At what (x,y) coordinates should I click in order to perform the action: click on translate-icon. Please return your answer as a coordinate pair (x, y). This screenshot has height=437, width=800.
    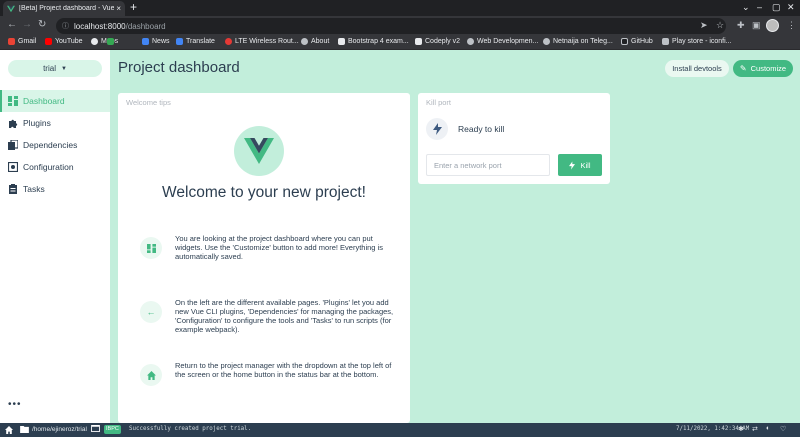
    Looking at the image, I should click on (179, 41).